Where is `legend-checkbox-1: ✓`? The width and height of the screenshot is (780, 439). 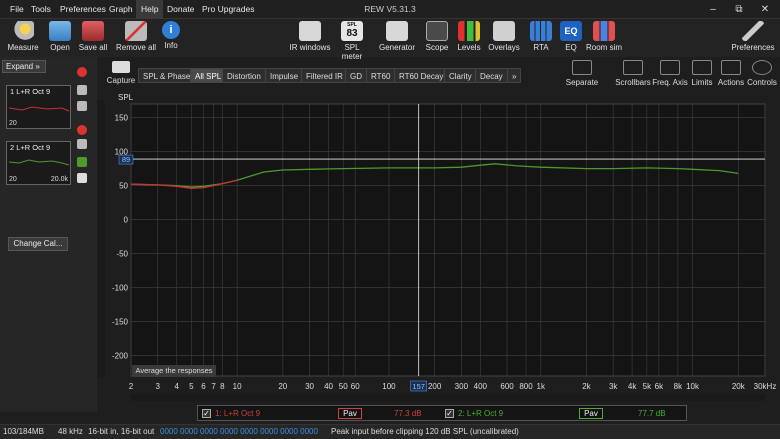 legend-checkbox-1: ✓ is located at coordinates (206, 413).